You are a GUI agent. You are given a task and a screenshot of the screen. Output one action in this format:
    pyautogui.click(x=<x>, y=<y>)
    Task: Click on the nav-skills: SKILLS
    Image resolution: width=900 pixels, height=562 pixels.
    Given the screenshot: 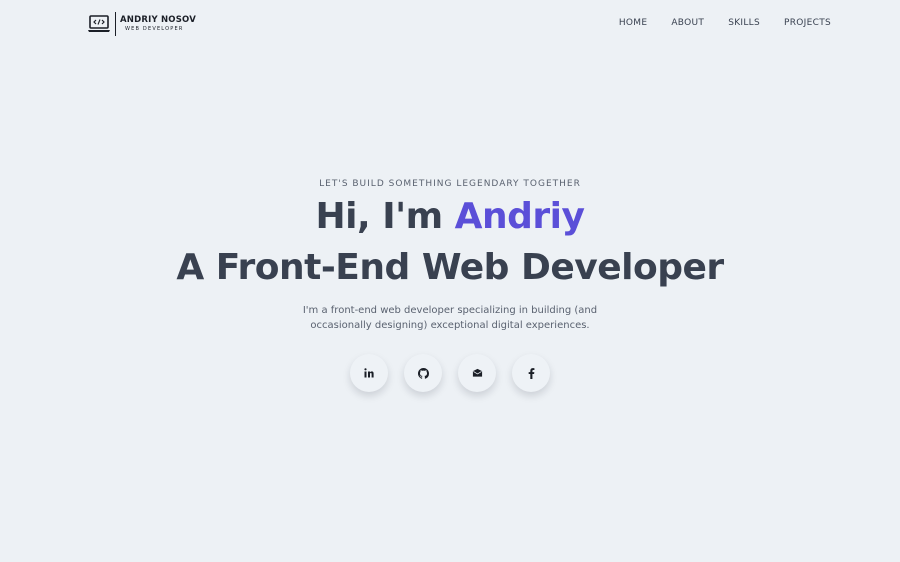 What is the action you would take?
    pyautogui.click(x=744, y=23)
    